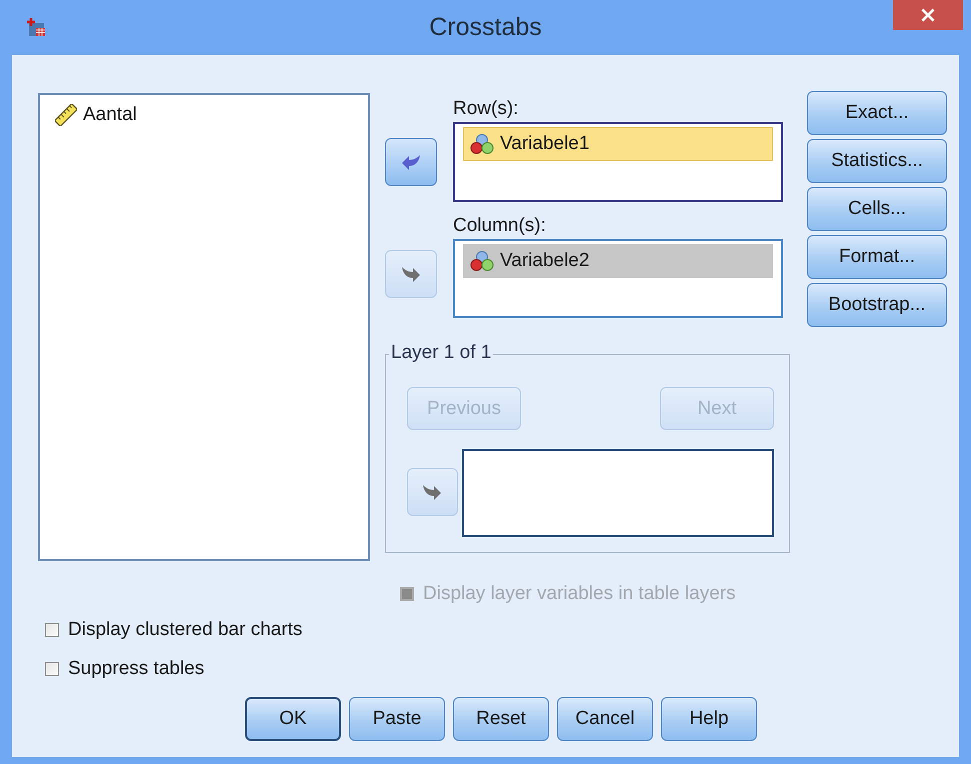  Describe the element at coordinates (441, 353) in the screenshot. I see `group-title: Layer 1 of 1` at that location.